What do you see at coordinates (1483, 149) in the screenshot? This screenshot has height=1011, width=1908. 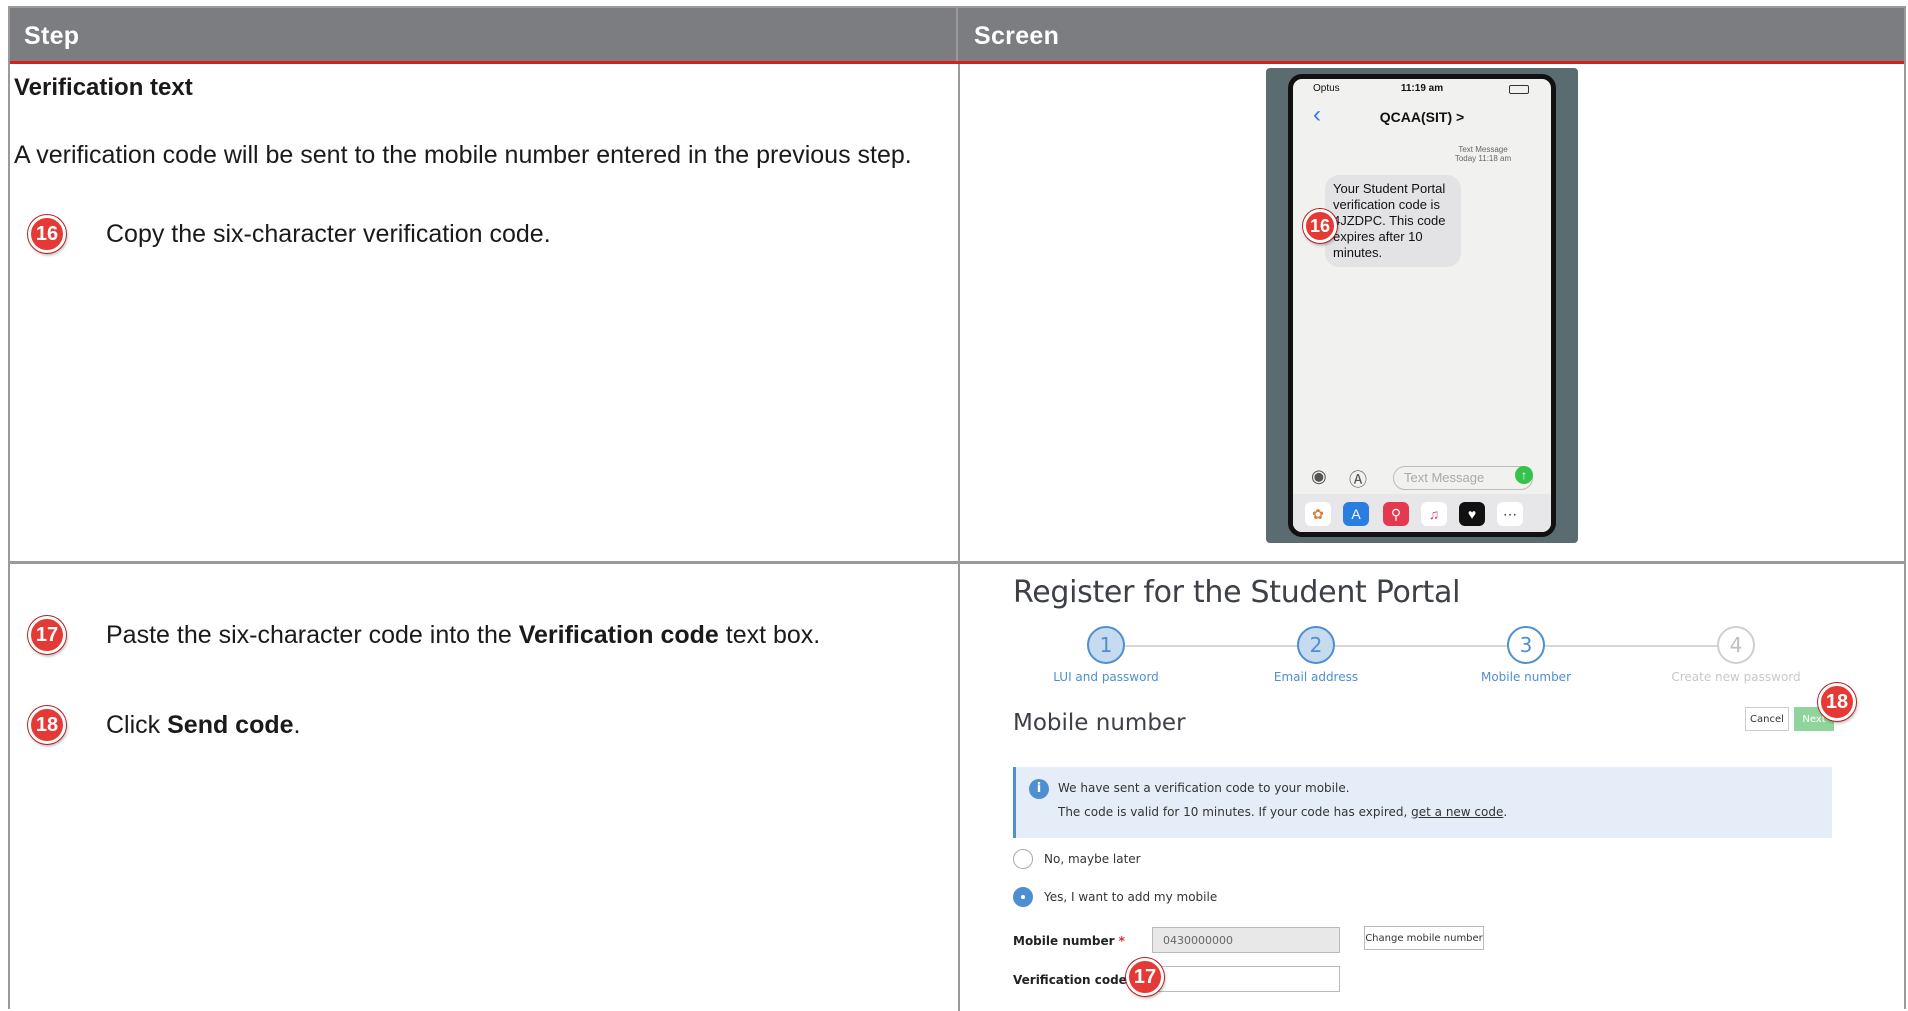 I see `message-type: Text Message` at bounding box center [1483, 149].